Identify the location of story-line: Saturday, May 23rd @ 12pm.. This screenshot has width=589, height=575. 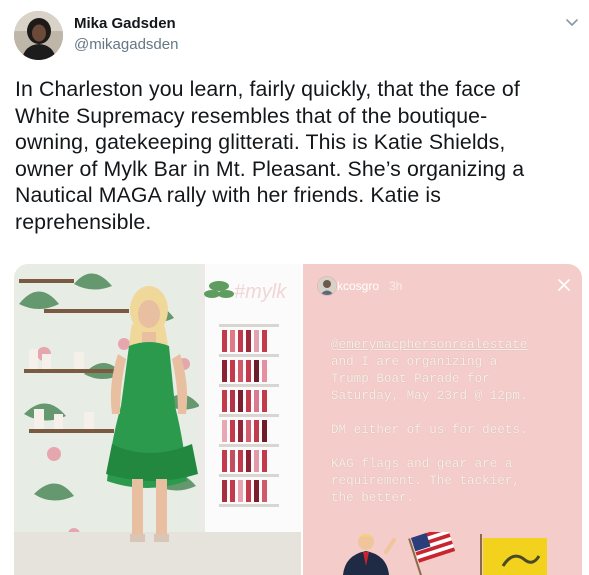
(429, 396).